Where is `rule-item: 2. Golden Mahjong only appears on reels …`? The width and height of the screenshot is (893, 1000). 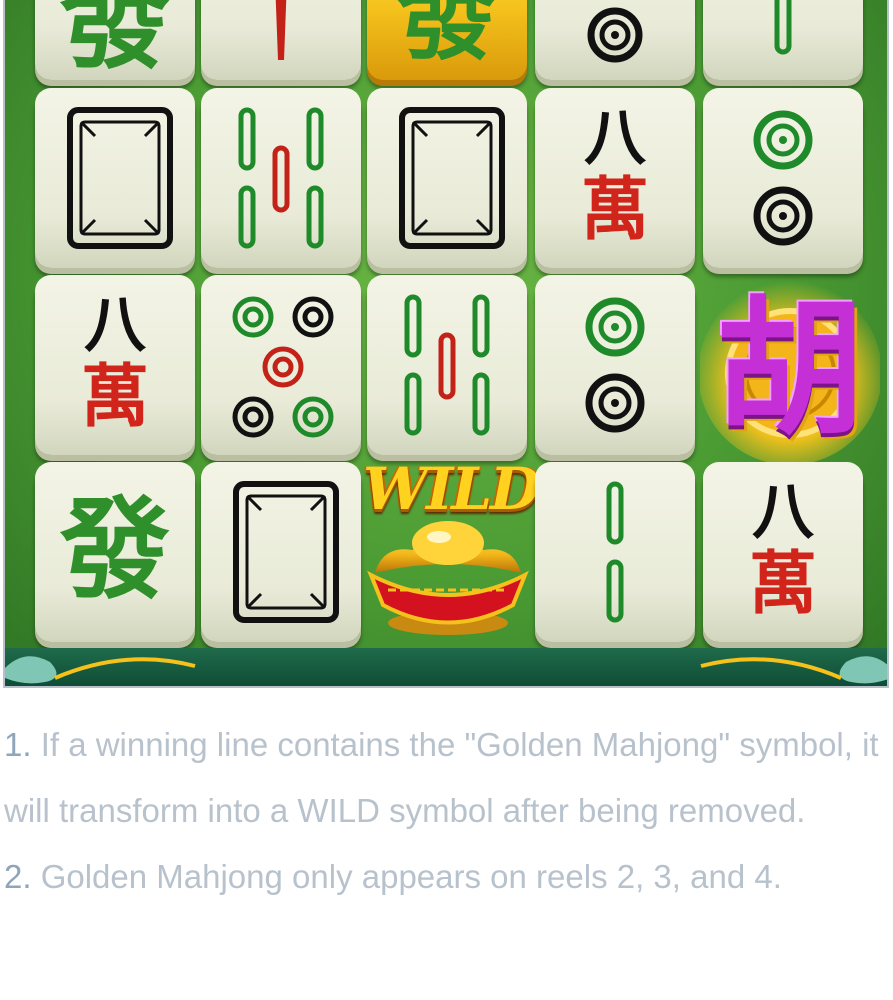
rule-item: 2. Golden Mahjong only appears on reels … is located at coordinates (446, 877).